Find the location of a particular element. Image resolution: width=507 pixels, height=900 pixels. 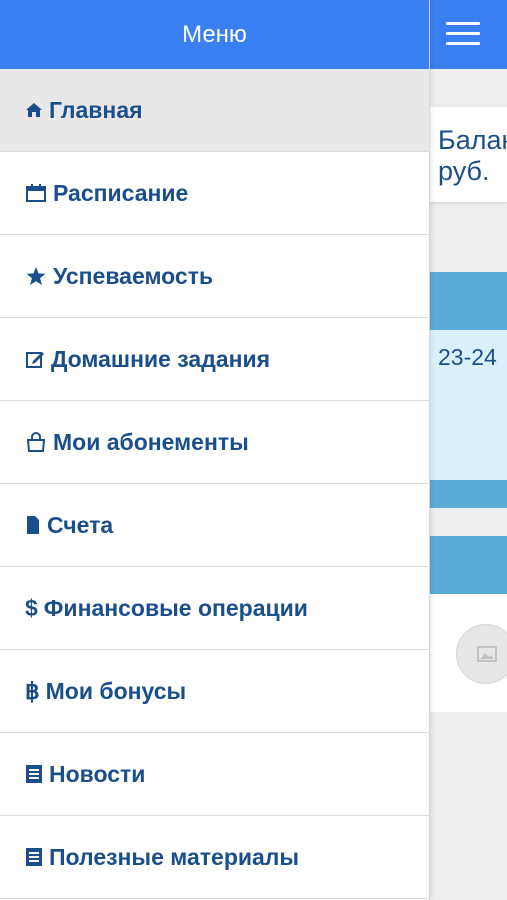

home-icon is located at coordinates (34, 110).